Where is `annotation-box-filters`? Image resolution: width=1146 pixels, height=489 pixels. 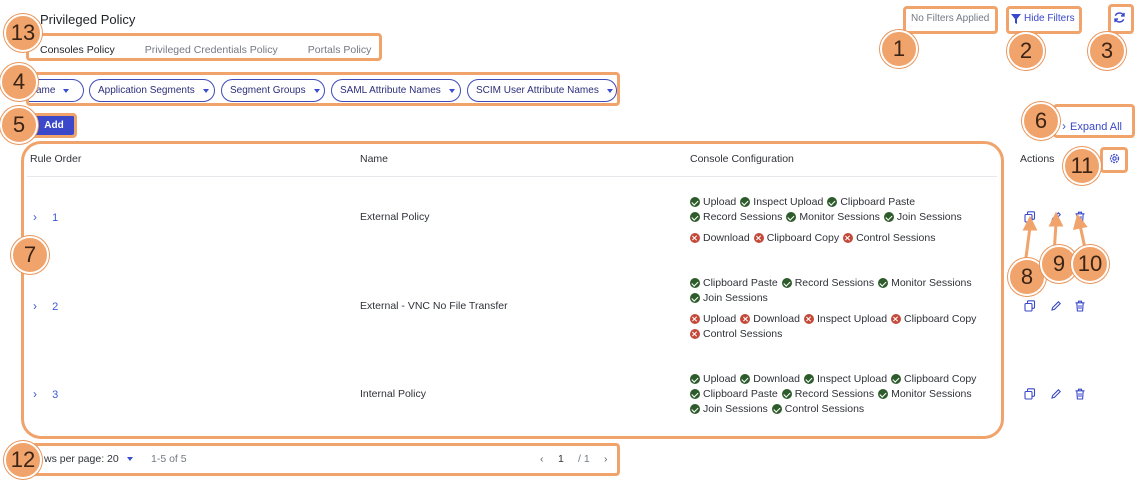 annotation-box-filters is located at coordinates (323, 89).